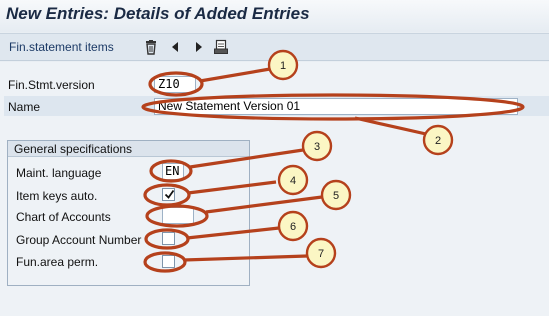  What do you see at coordinates (321, 254) in the screenshot?
I see `callout-number: 7` at bounding box center [321, 254].